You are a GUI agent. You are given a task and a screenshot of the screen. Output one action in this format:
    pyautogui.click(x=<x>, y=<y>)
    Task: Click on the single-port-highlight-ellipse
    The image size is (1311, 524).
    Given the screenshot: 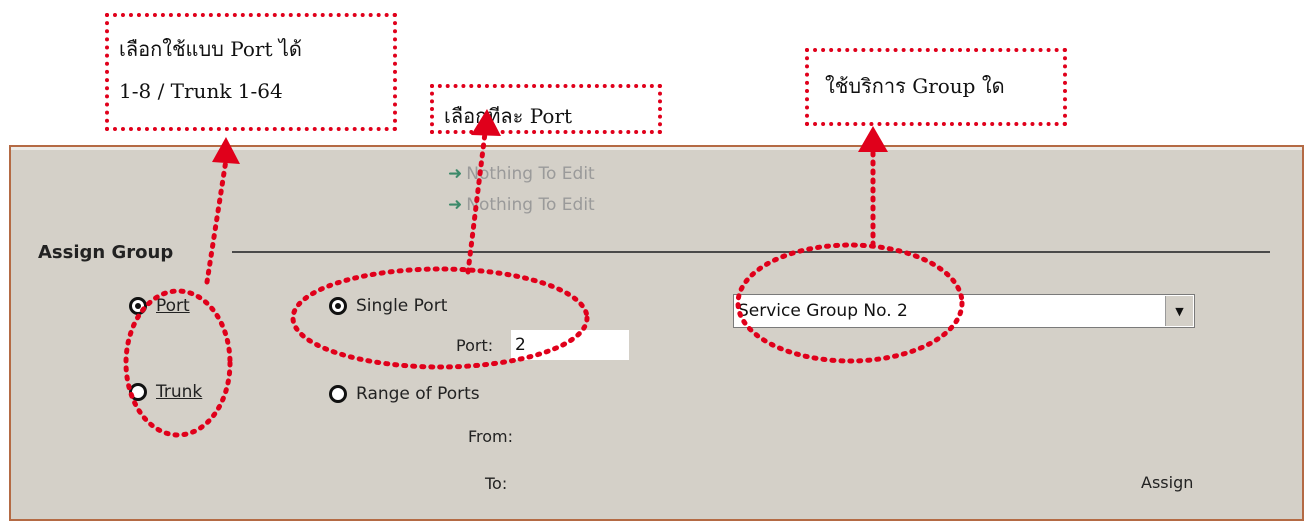 What is the action you would take?
    pyautogui.click(x=440, y=318)
    